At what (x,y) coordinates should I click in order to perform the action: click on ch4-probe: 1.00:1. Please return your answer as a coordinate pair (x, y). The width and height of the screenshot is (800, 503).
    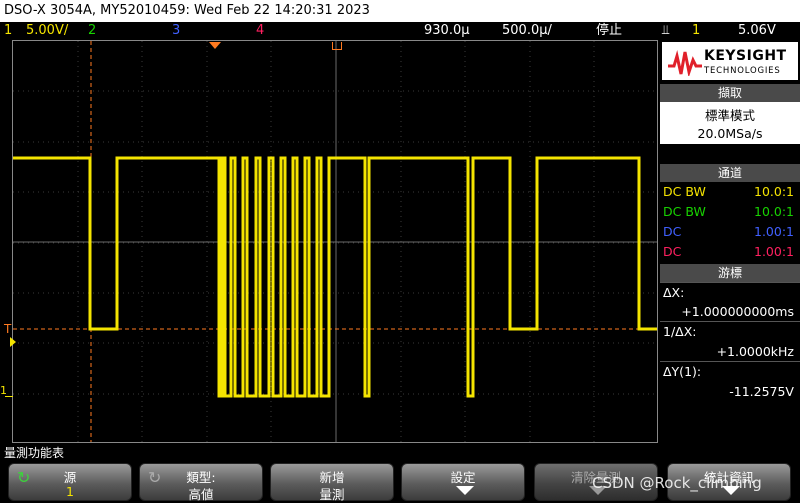
    Looking at the image, I should click on (774, 251).